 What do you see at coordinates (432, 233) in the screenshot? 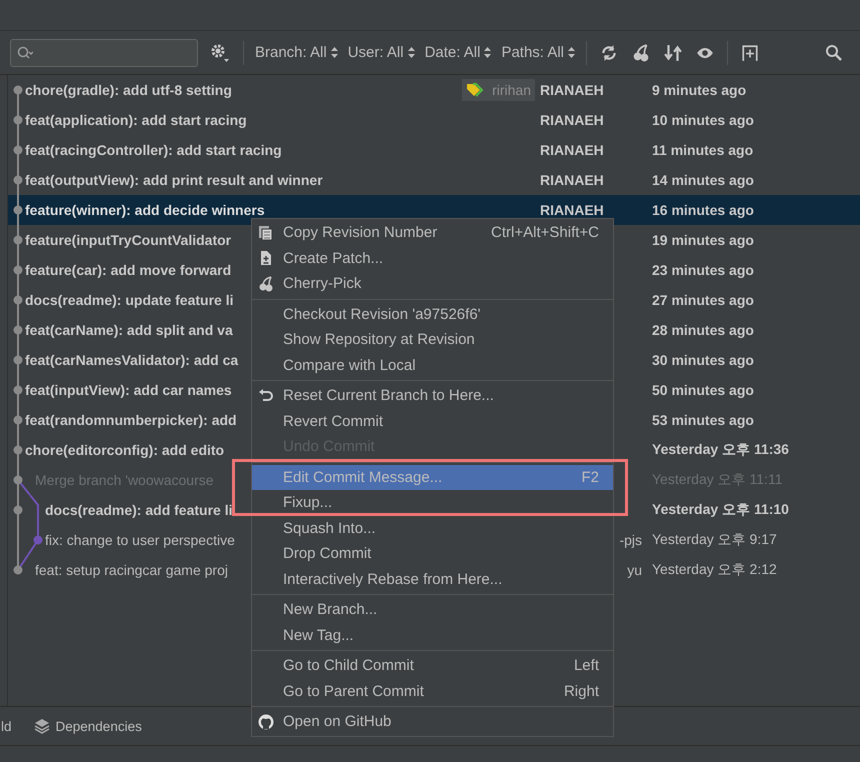
I see `menu-item: Copy Revision Number Ctrl+Alt+Shift+C` at bounding box center [432, 233].